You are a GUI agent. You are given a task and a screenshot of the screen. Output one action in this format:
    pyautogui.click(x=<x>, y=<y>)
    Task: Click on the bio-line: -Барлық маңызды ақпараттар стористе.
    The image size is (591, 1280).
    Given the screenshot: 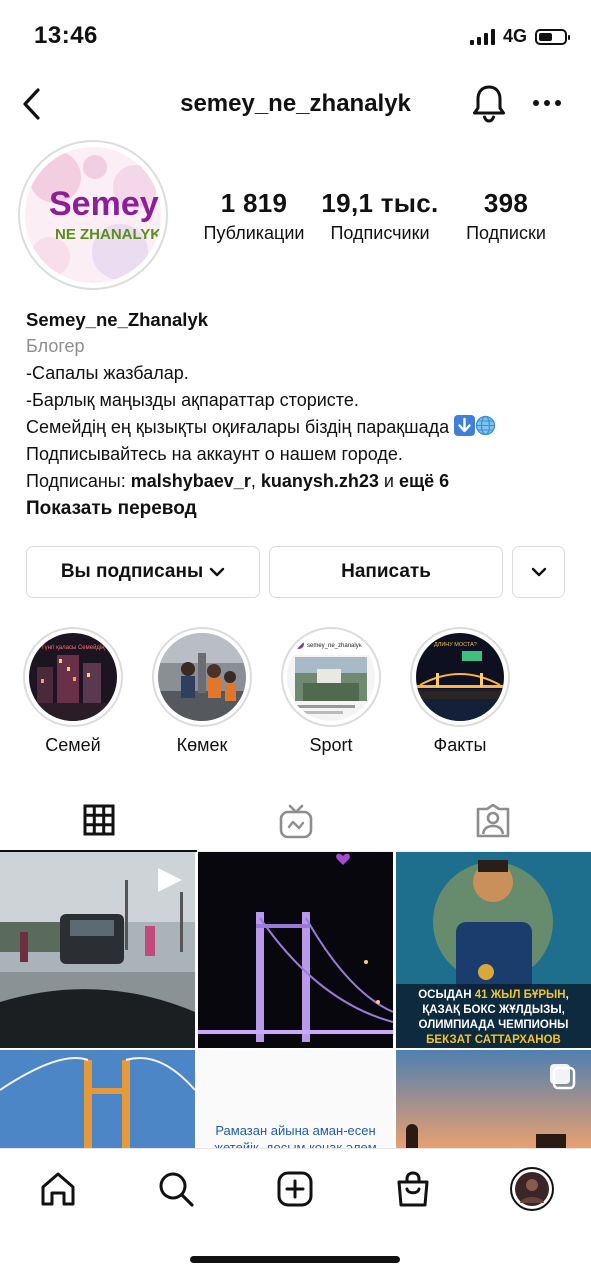 What is the action you would take?
    pyautogui.click(x=192, y=400)
    